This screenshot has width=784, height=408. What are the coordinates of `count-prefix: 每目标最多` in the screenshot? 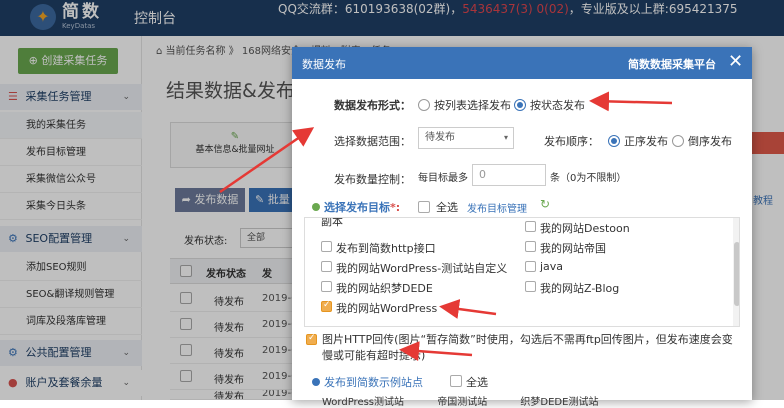 It's located at (443, 178).